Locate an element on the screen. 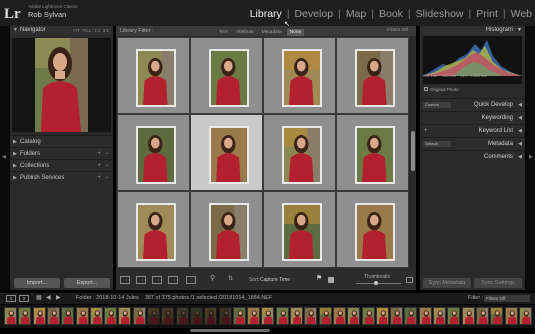 The image size is (535, 334). module-book: Book is located at coordinates (391, 14).